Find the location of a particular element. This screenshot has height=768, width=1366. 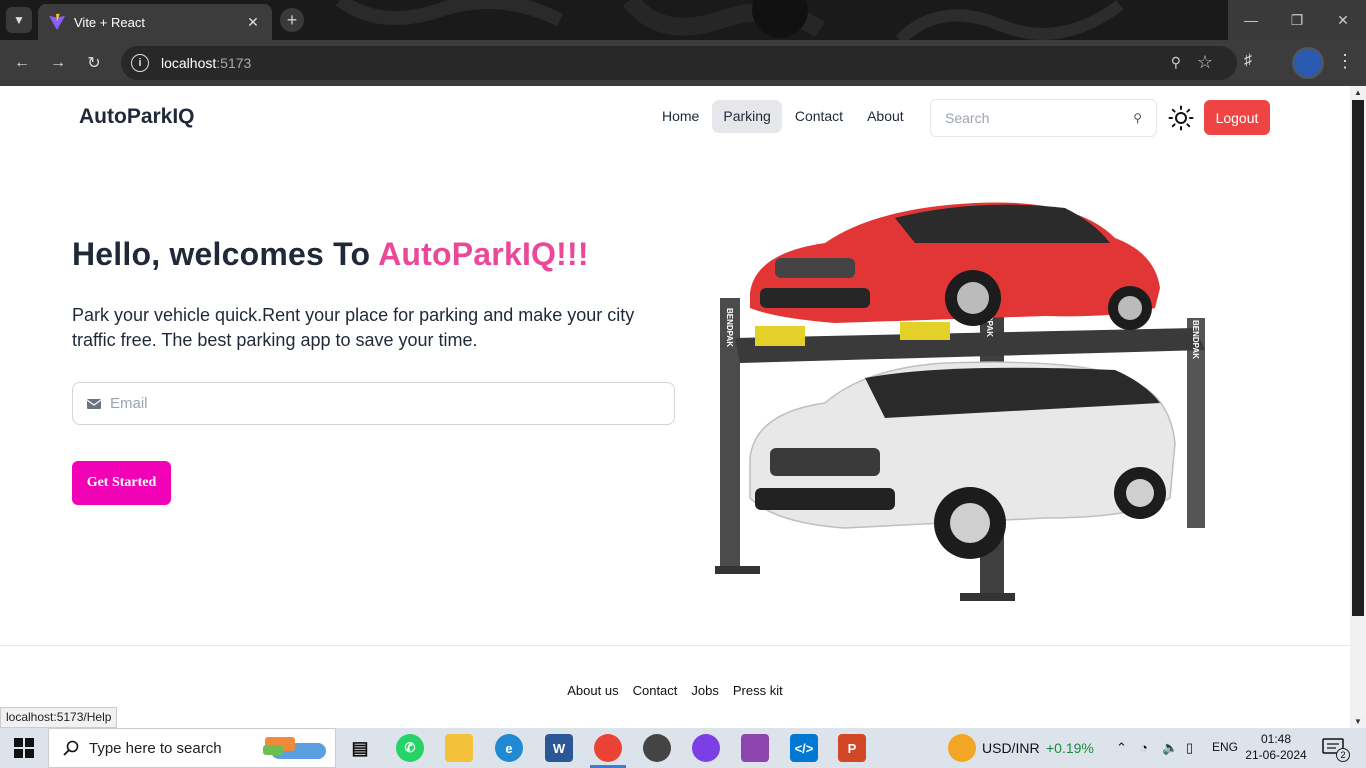

url-host: localhost is located at coordinates (189, 63).